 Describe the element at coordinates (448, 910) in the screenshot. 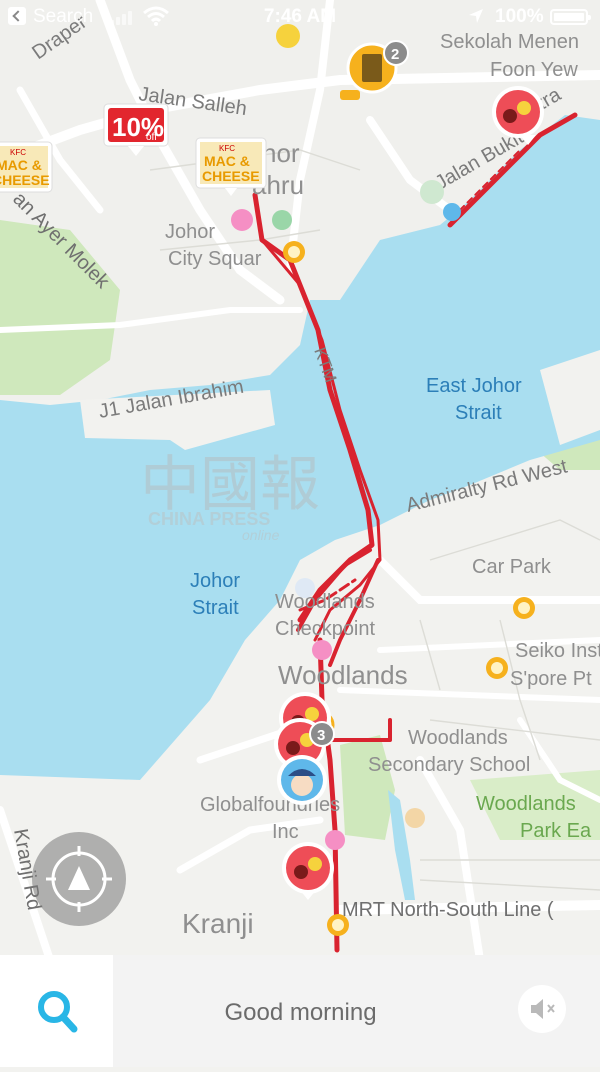

I see `map-label: MRT North-South Line (` at that location.